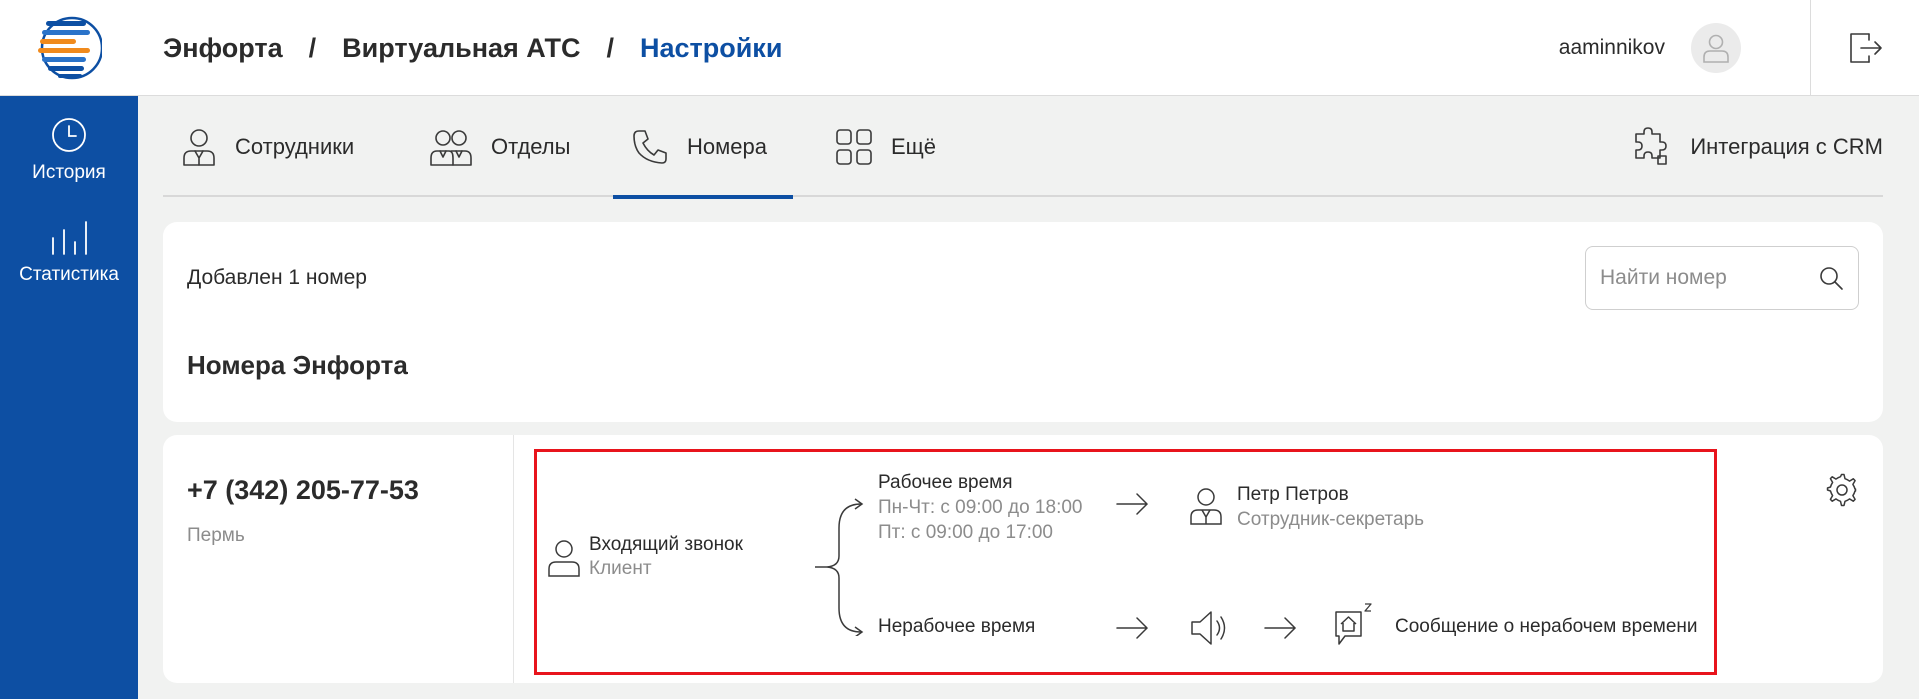 This screenshot has width=1919, height=699. What do you see at coordinates (711, 47) in the screenshot?
I see `breadcrumb-current: Настройки` at bounding box center [711, 47].